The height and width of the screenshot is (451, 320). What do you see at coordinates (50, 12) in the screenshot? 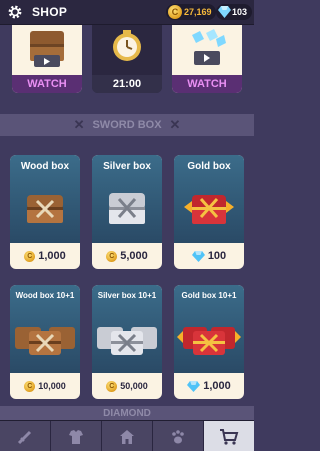
I see `page-title: SHOP` at bounding box center [50, 12].